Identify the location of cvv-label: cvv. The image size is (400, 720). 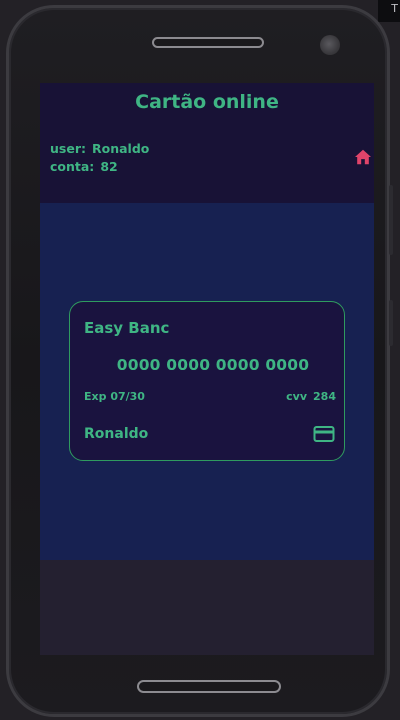
(297, 396).